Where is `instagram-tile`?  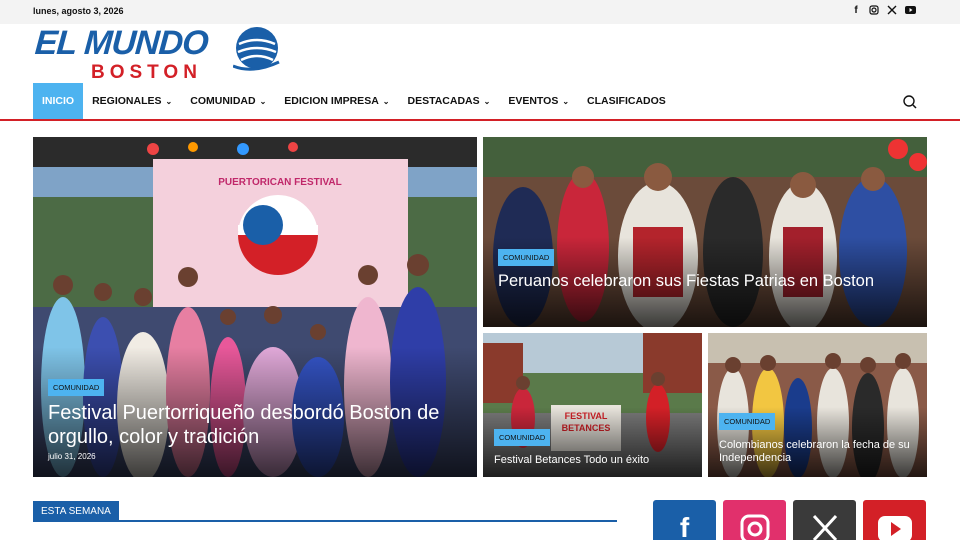
instagram-tile is located at coordinates (754, 520).